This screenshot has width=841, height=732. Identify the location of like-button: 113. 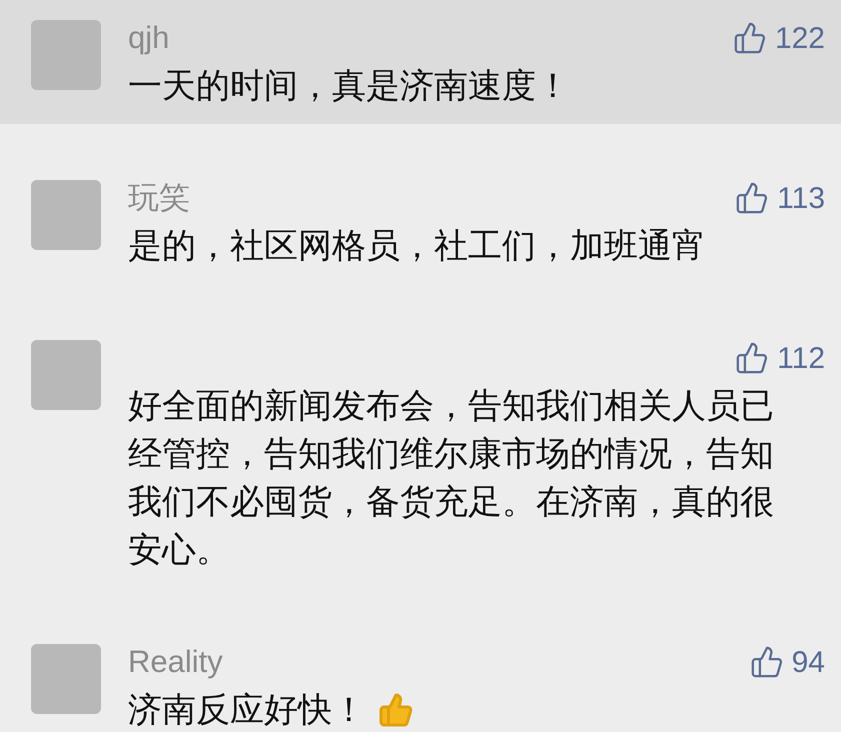
(780, 198).